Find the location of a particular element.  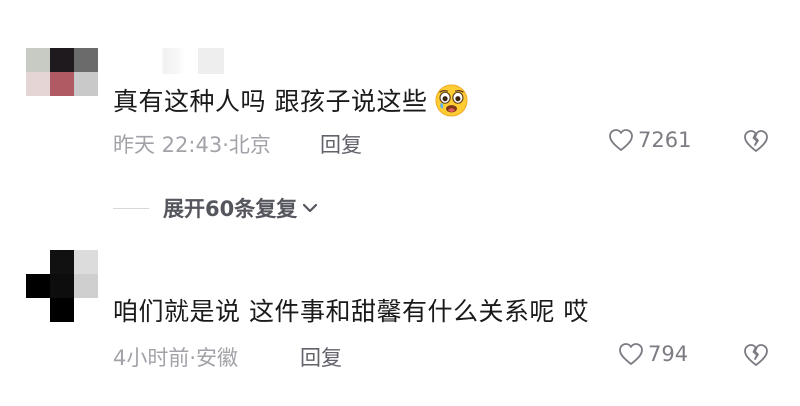

comment-text: 咱们就是说 这件事和甜馨有什么关系呢 哎 is located at coordinates (351, 310).